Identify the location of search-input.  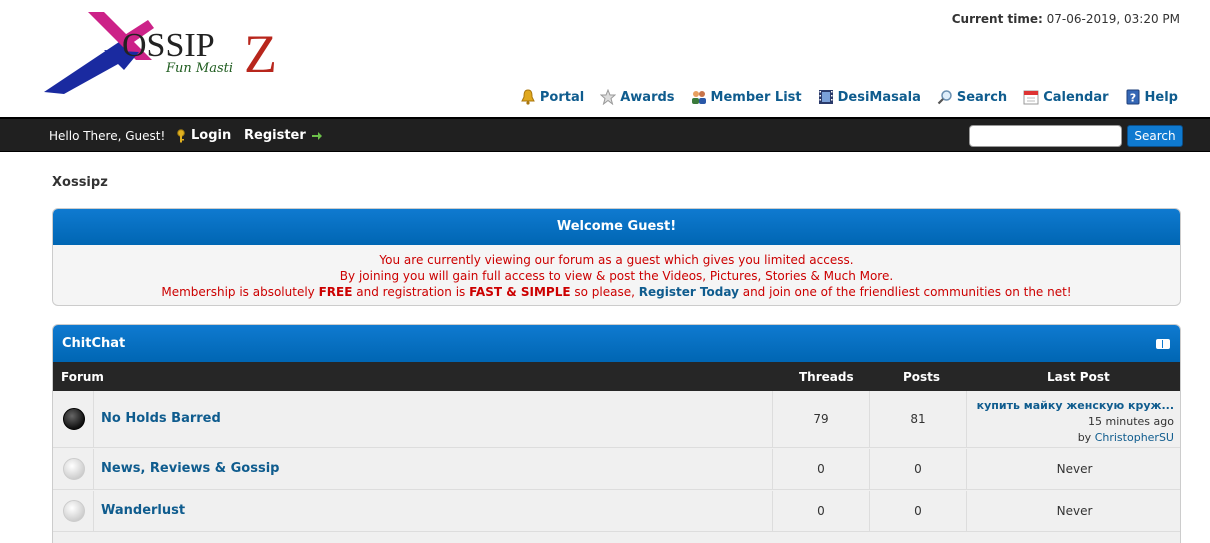
(1045, 136).